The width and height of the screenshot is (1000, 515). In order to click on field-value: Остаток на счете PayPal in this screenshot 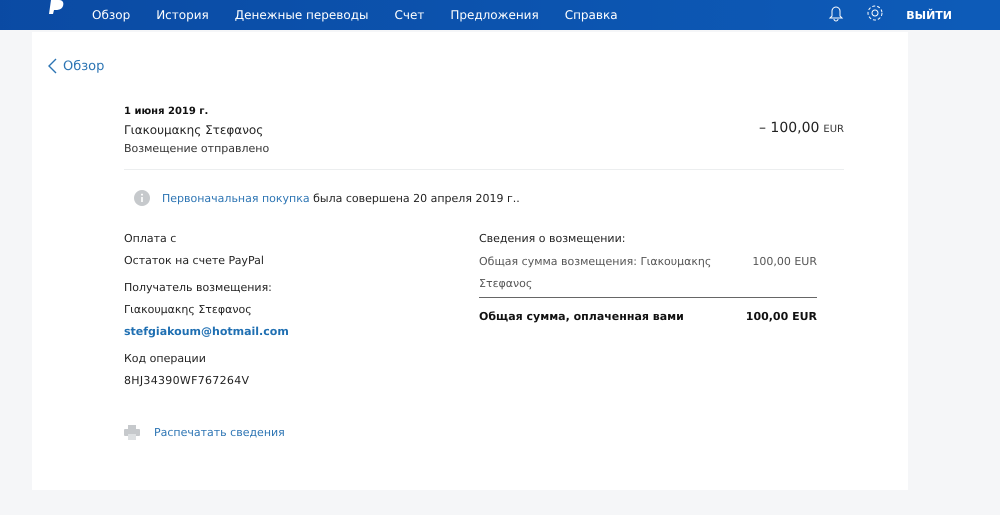, I will do `click(194, 260)`.